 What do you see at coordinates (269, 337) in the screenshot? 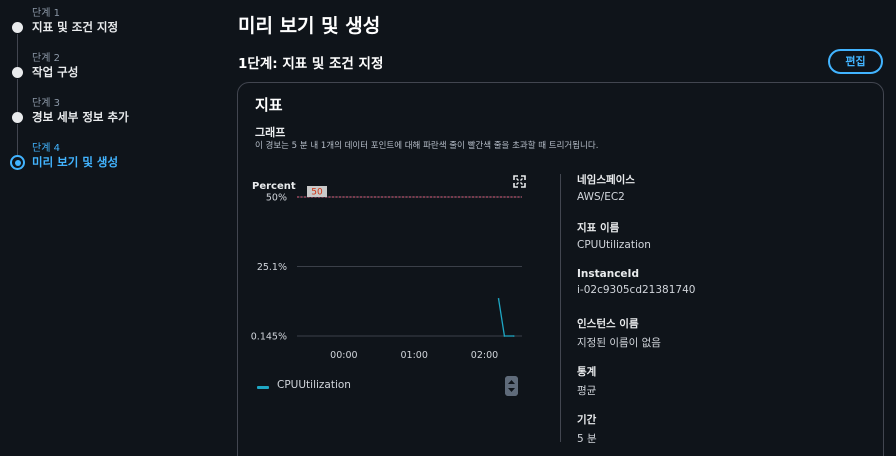
I see `y-tick-label: 0.145%` at bounding box center [269, 337].